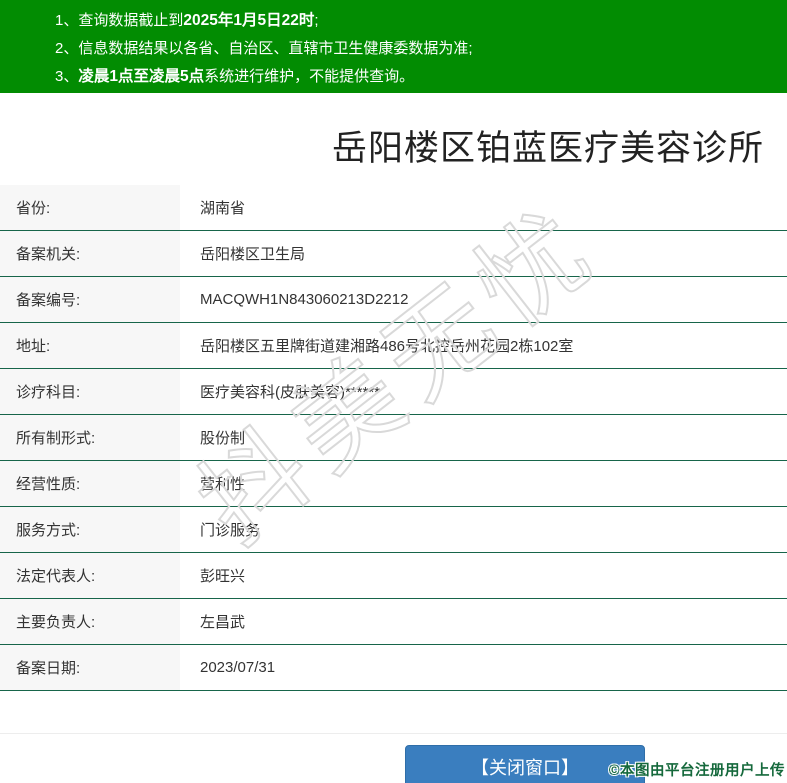 This screenshot has width=787, height=783. Describe the element at coordinates (223, 484) in the screenshot. I see `field-value: 营利性` at that location.